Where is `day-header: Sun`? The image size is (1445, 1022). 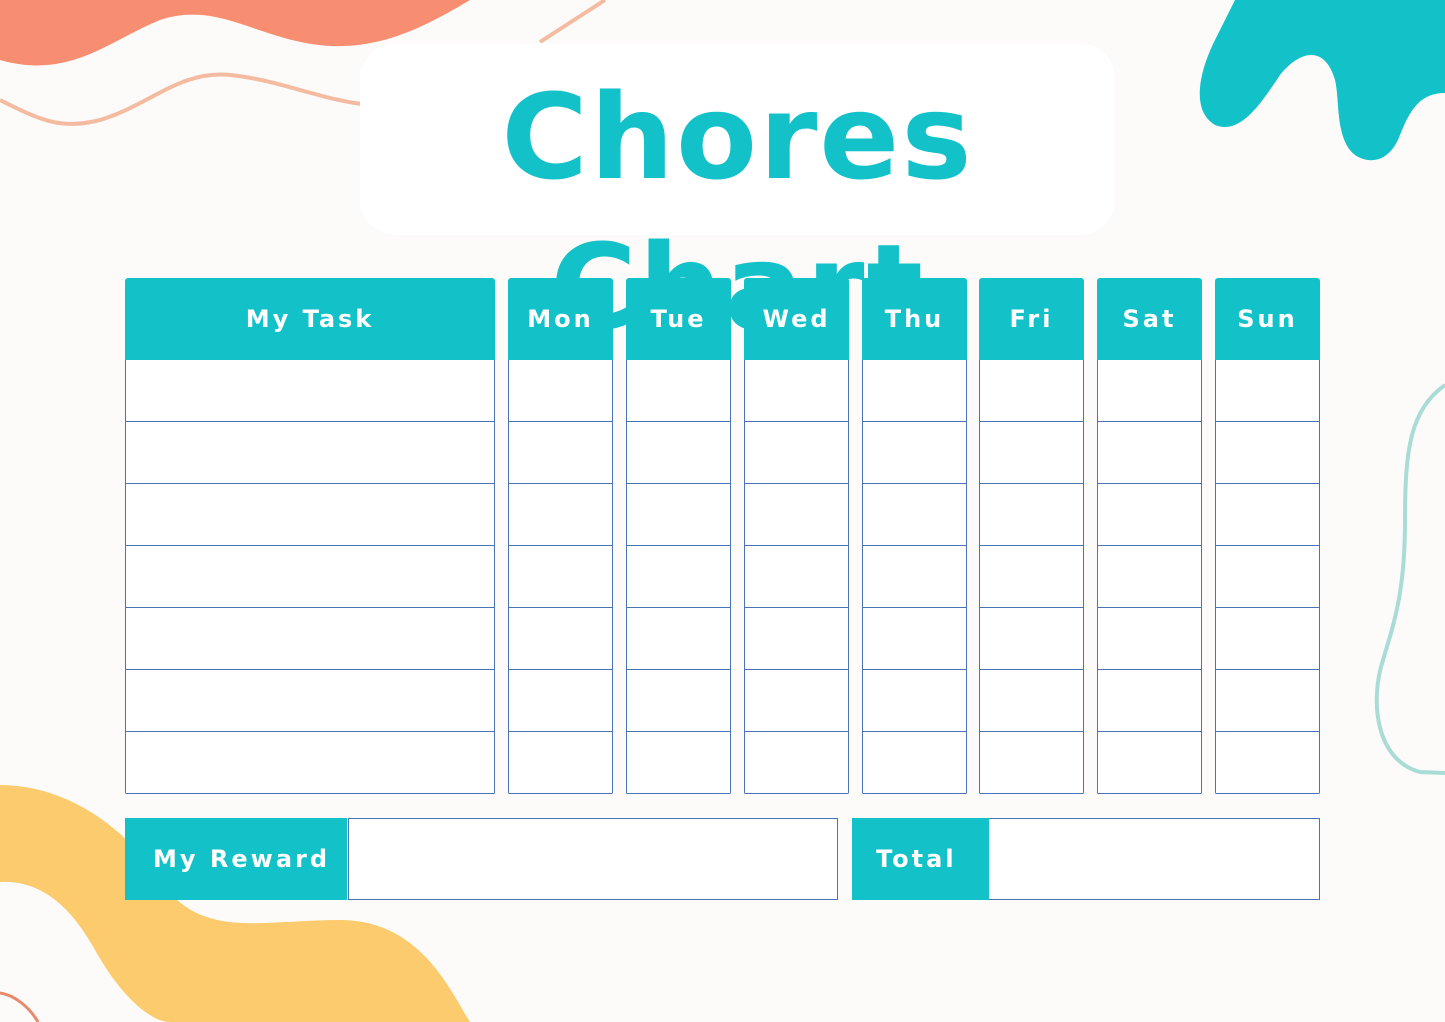
day-header: Sun is located at coordinates (1267, 319).